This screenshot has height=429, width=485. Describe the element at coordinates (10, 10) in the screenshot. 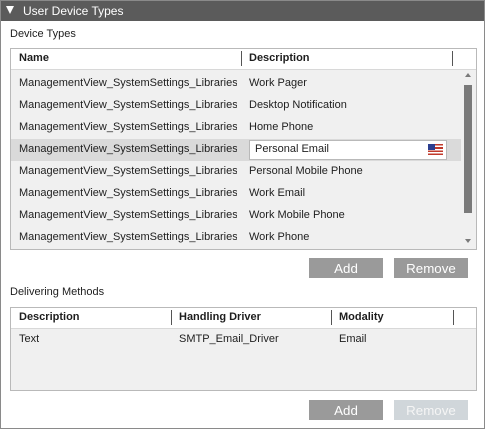

I see `collapse-triangle-icon` at that location.